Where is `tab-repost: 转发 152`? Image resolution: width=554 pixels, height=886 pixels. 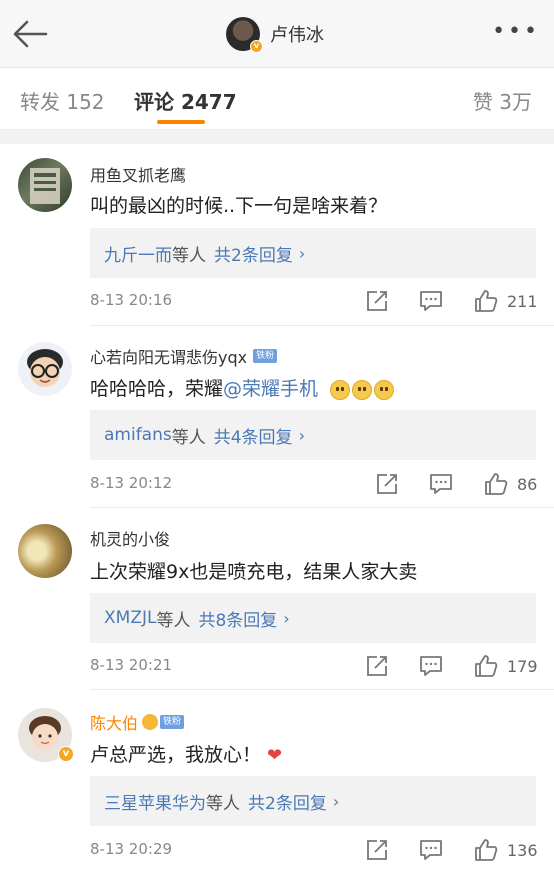
tab-repost: 转发 152 is located at coordinates (62, 100).